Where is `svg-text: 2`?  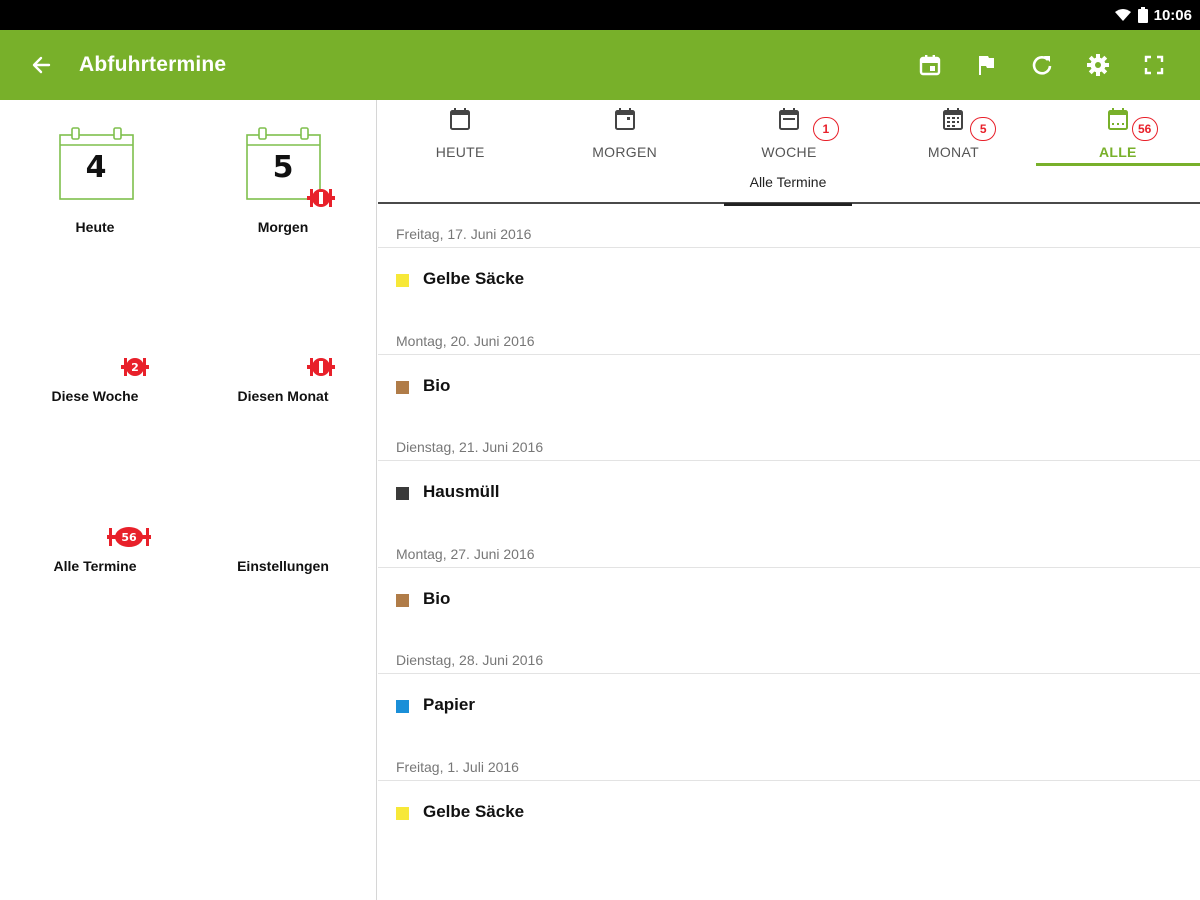
svg-text: 2 is located at coordinates (135, 367).